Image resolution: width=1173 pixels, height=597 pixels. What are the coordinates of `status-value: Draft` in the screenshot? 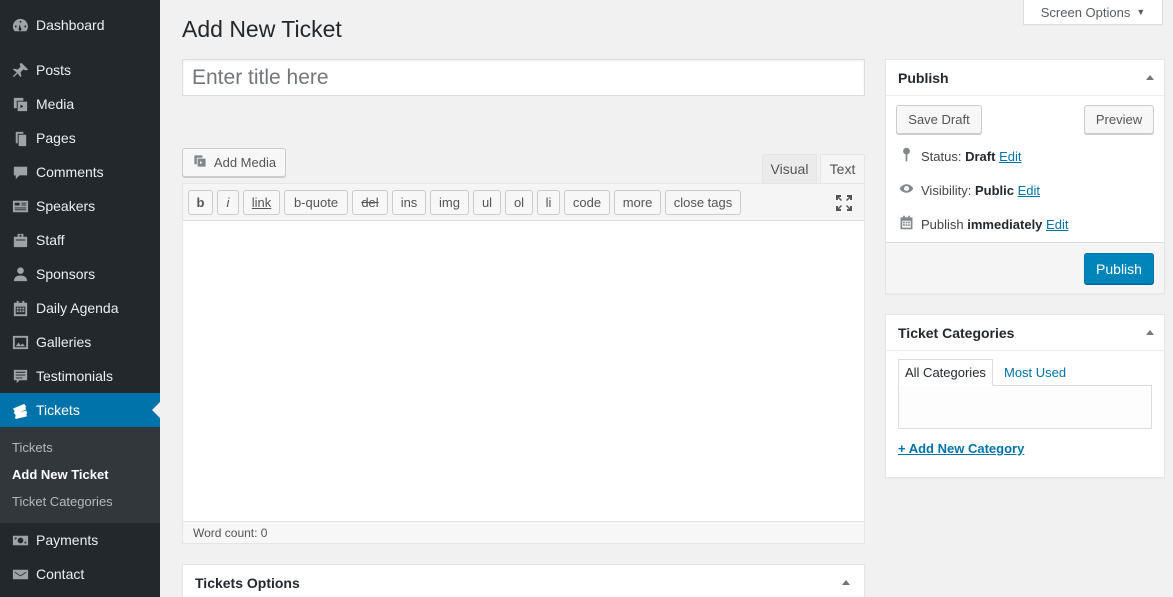 It's located at (980, 156).